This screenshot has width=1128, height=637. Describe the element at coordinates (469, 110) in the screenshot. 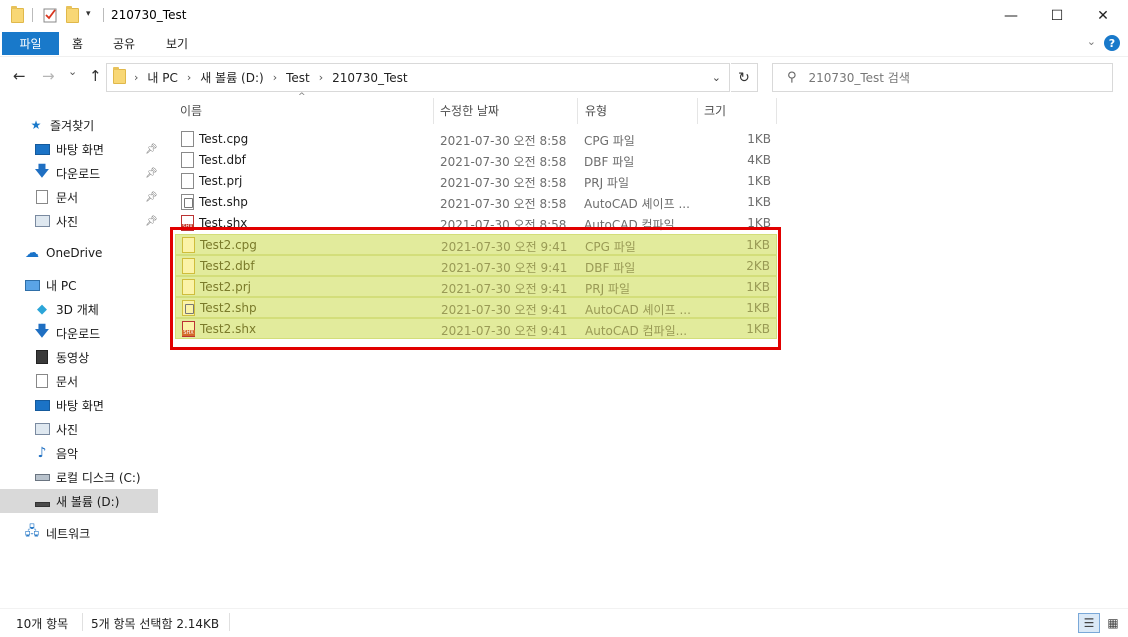

I see `column-header-date: 수정한 날짜` at that location.